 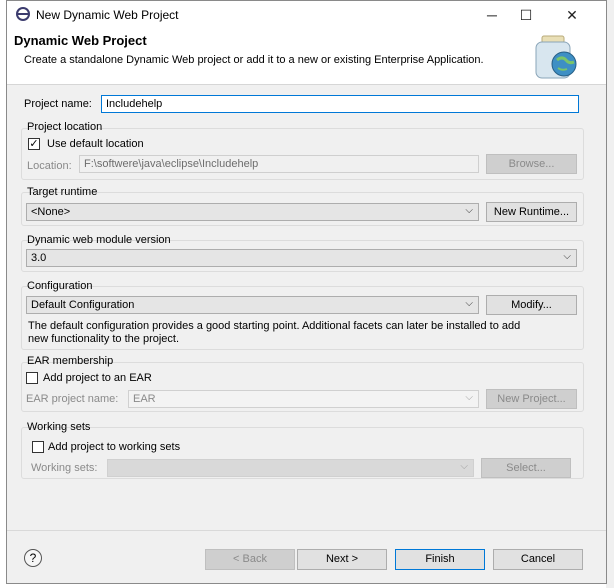 What do you see at coordinates (33, 558) in the screenshot?
I see `help-icon: ?` at bounding box center [33, 558].